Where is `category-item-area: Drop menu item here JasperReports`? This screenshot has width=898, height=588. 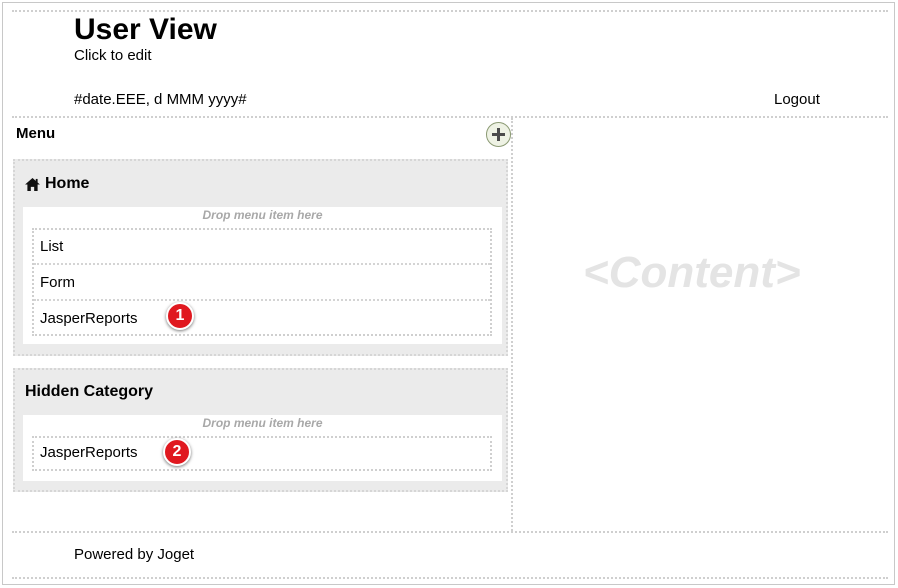
category-item-area: Drop menu item here JasperReports is located at coordinates (262, 448).